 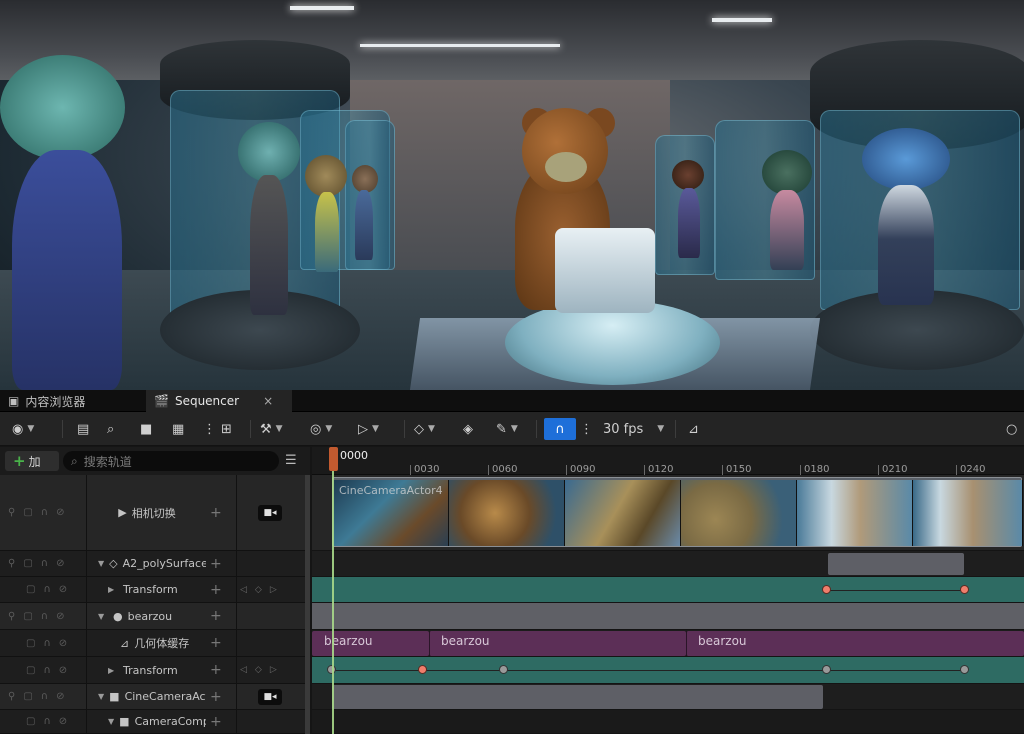 I want to click on hierarchy-button: ⊞, so click(x=226, y=429).